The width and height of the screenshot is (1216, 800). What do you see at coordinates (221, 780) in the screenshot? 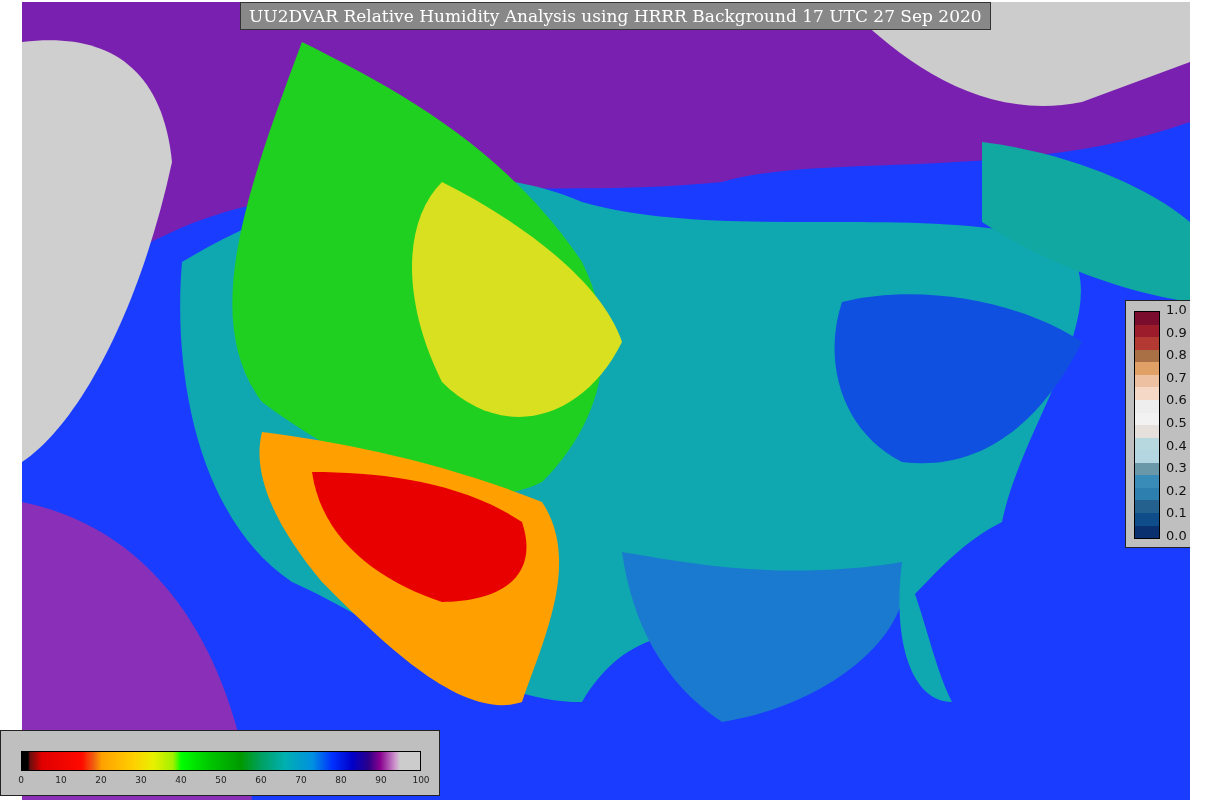
I see `colorbar-tick-label: 50` at bounding box center [221, 780].